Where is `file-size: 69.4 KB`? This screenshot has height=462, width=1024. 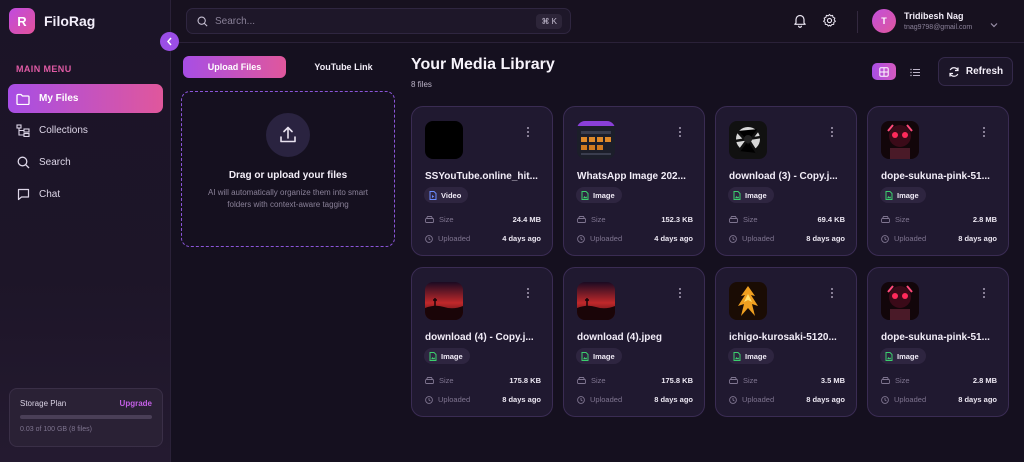
file-size: 69.4 KB is located at coordinates (831, 219).